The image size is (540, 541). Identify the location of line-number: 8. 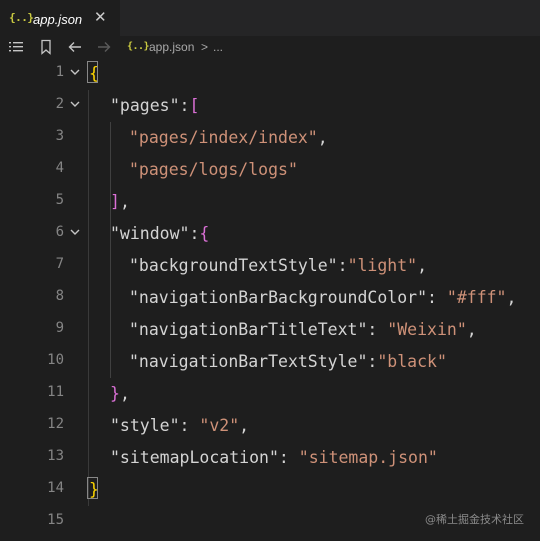
(59, 296).